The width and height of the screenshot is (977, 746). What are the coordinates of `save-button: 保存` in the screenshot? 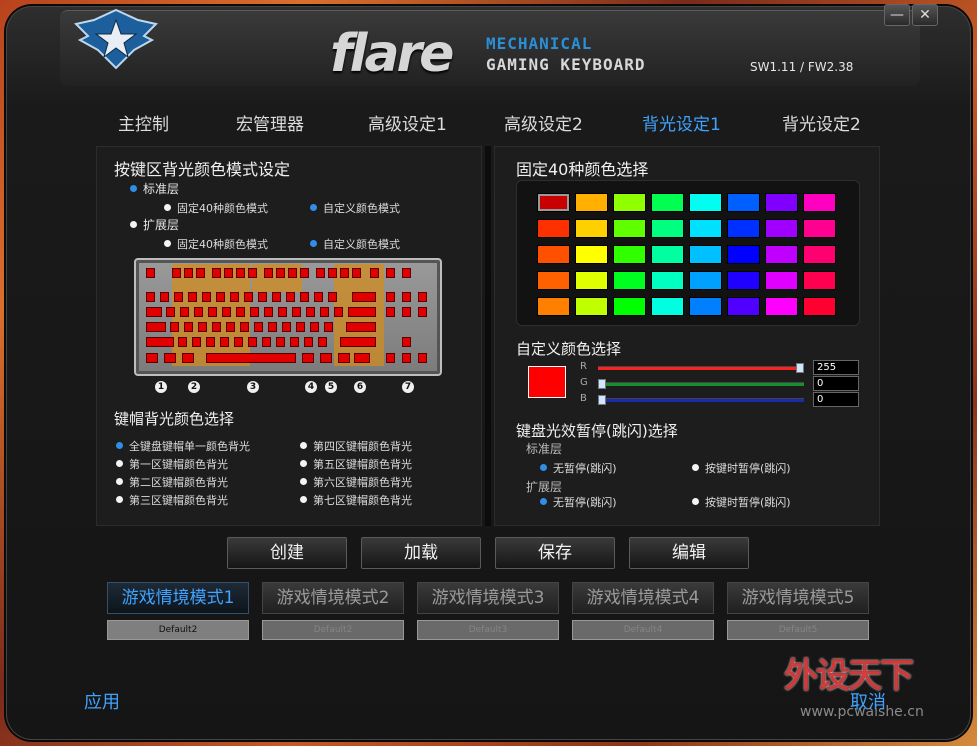 It's located at (555, 553).